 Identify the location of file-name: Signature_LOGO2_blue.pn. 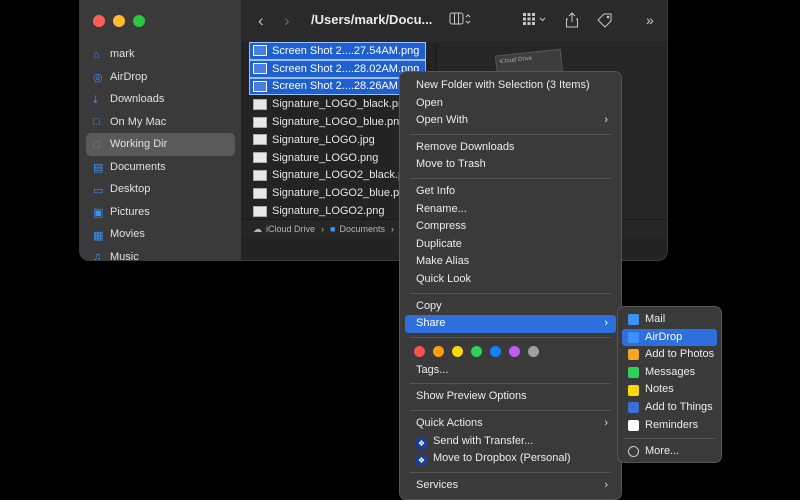
(339, 193).